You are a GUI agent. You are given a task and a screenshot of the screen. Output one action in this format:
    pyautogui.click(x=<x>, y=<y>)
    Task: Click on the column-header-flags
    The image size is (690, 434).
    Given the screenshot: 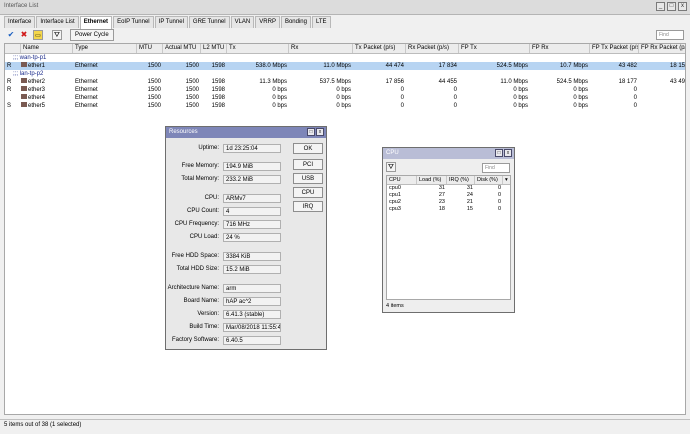 What is the action you would take?
    pyautogui.click(x=13, y=48)
    